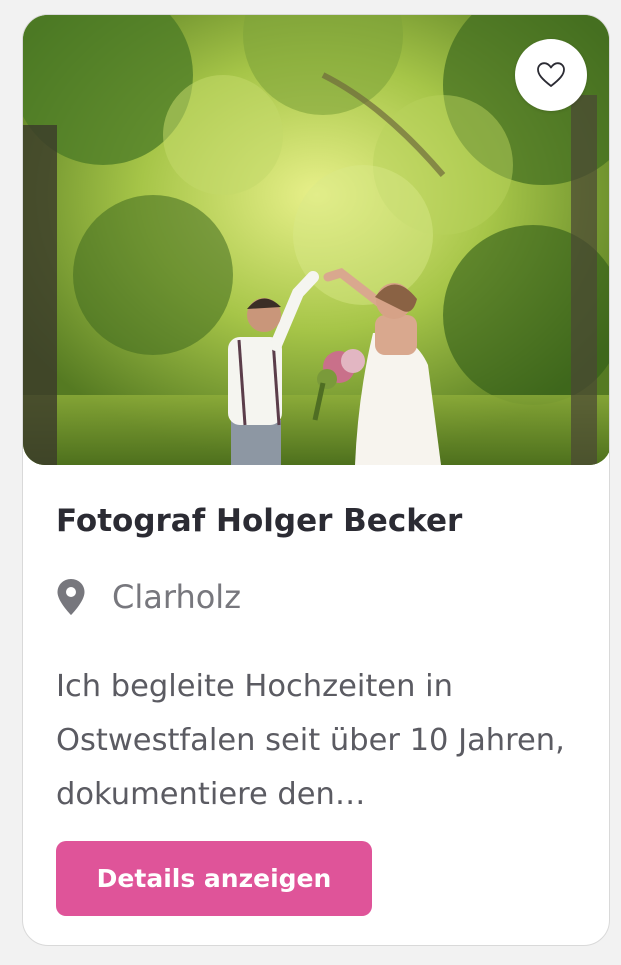 The image size is (621, 965). What do you see at coordinates (321, 521) in the screenshot?
I see `vendor-title: Fotograf Holger Becker` at bounding box center [321, 521].